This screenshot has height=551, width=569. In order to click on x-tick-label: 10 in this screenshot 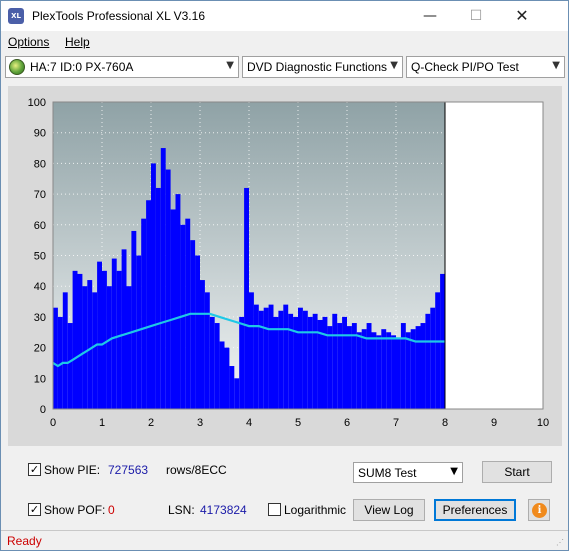, I will do `click(543, 423)`.